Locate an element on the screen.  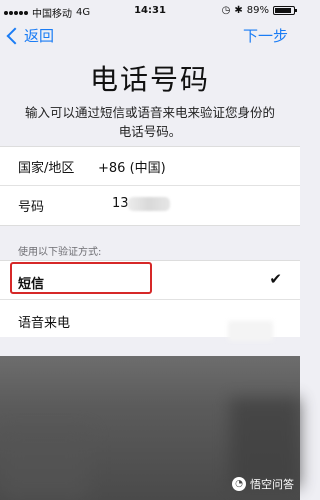
verification-section-header: 使用以下验证方式: is located at coordinates (60, 252).